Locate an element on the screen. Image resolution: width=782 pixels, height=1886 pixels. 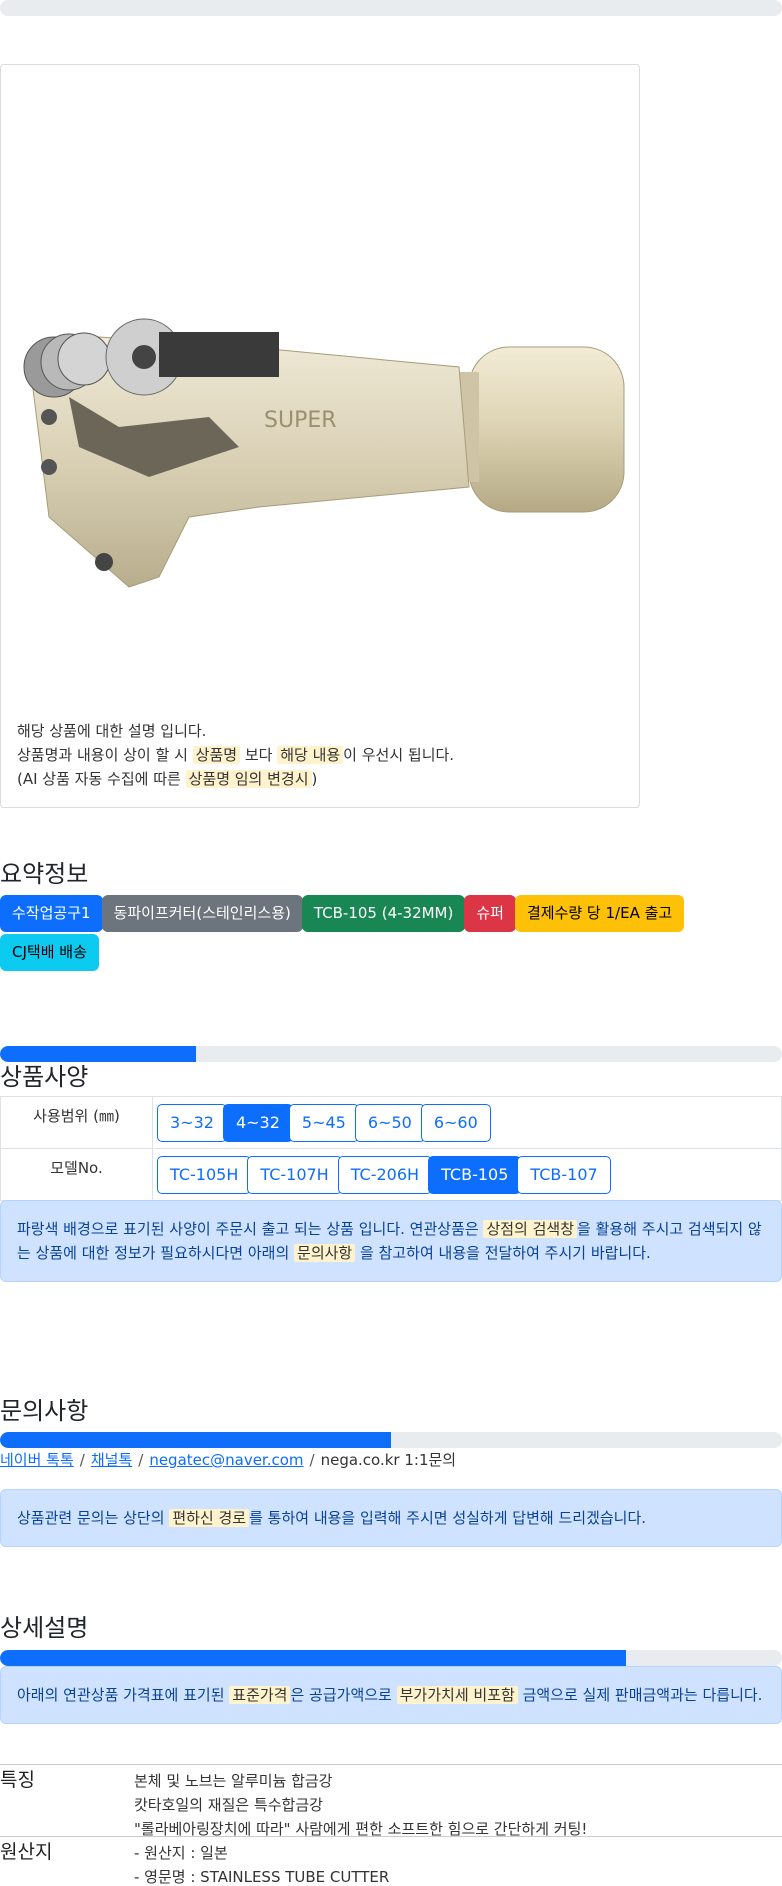
summary-badge: TCB-105 (4-32MM) is located at coordinates (383, 913).